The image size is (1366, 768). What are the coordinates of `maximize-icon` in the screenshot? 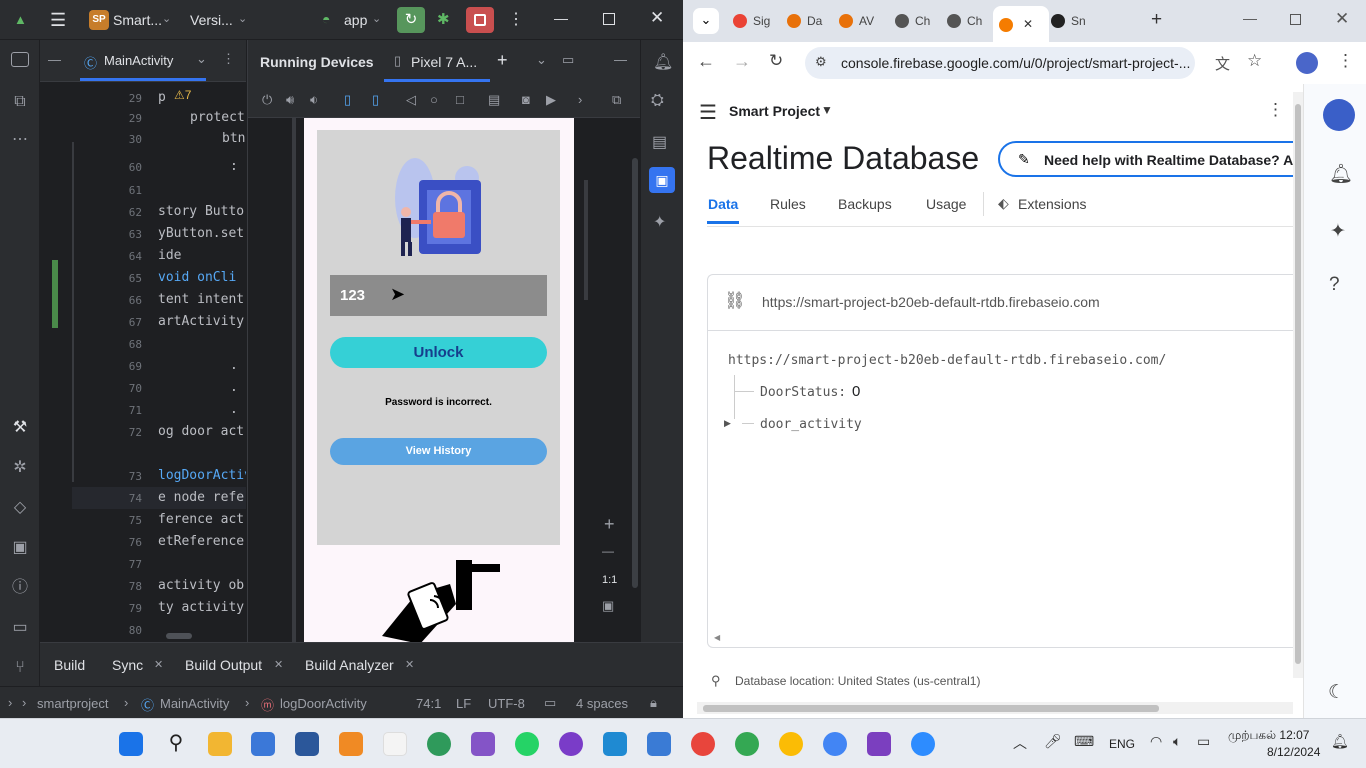 It's located at (1295, 19).